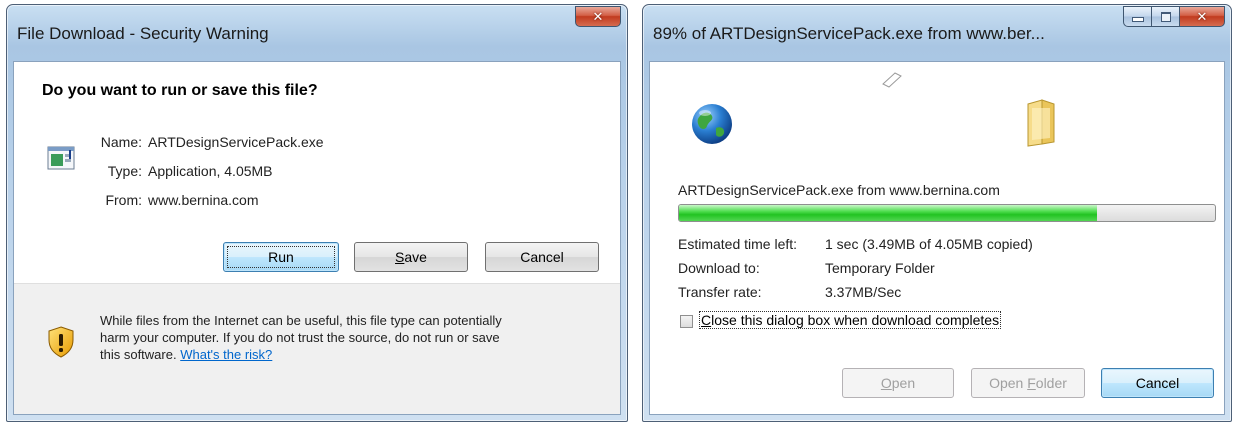 This screenshot has width=1239, height=426. What do you see at coordinates (542, 257) in the screenshot?
I see `cancel-button: Cancel` at bounding box center [542, 257].